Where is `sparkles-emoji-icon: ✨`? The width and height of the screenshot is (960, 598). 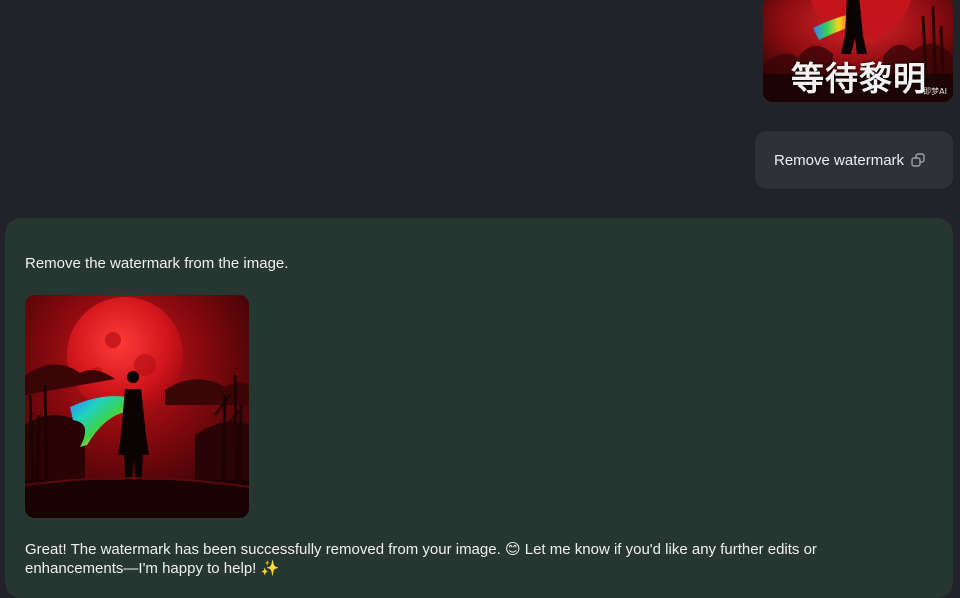 sparkles-emoji-icon: ✨ is located at coordinates (270, 568).